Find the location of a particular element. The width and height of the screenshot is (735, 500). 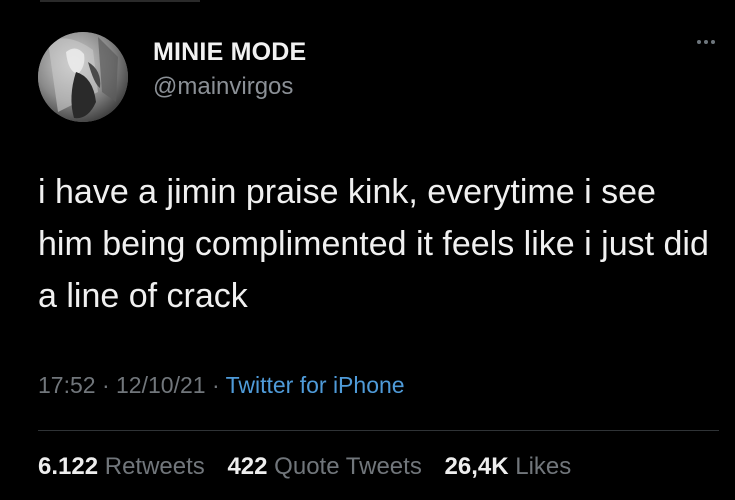

quote-tweets-label: Quote Tweets is located at coordinates (348, 466).